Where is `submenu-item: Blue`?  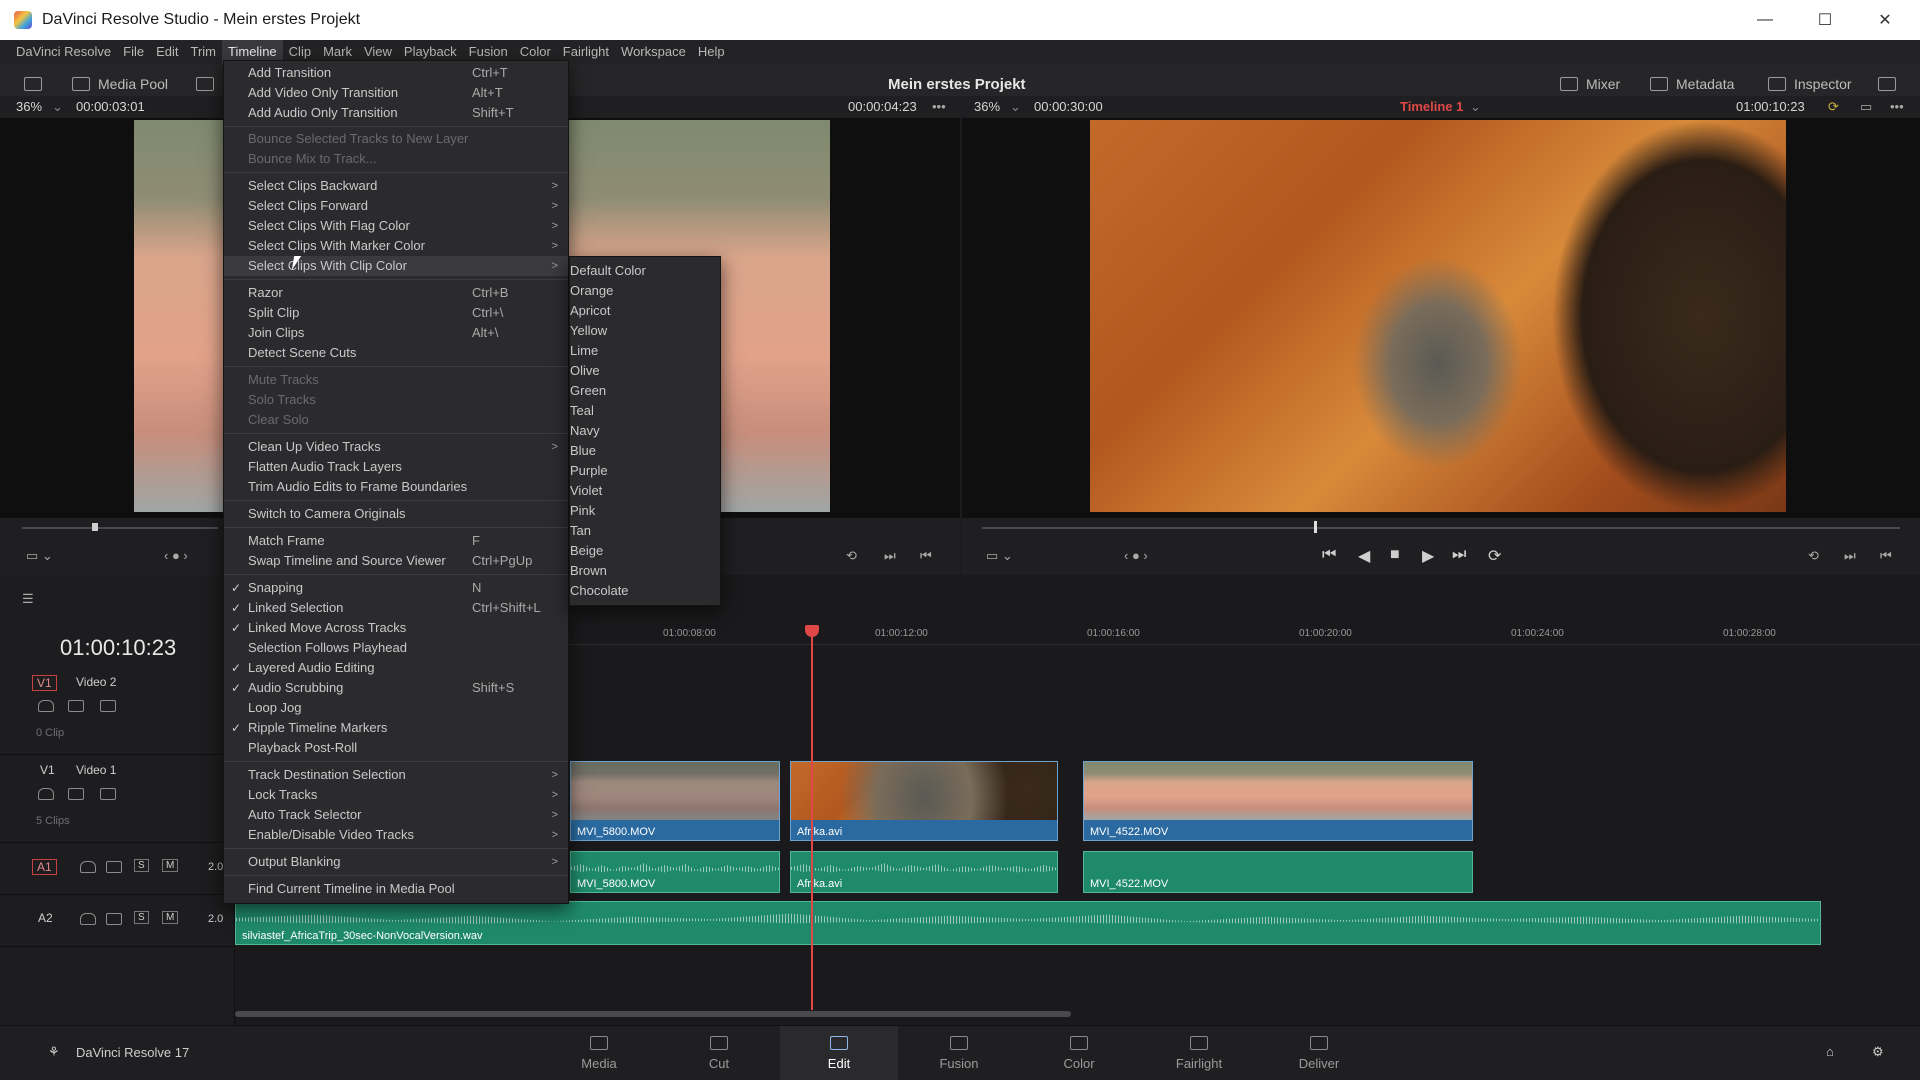 submenu-item: Blue is located at coordinates (645, 451).